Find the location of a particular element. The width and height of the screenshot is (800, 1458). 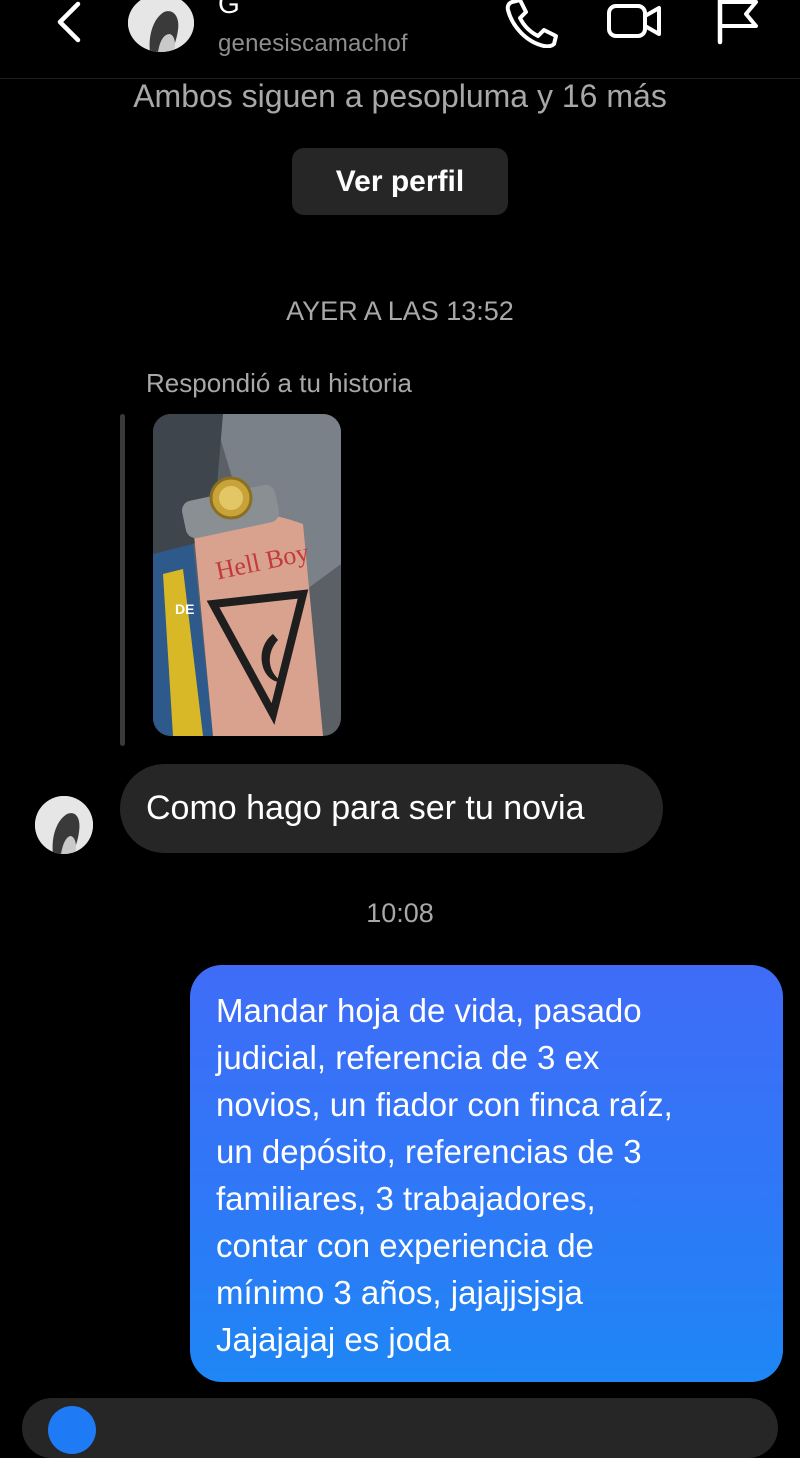

message-composer is located at coordinates (400, 1428).